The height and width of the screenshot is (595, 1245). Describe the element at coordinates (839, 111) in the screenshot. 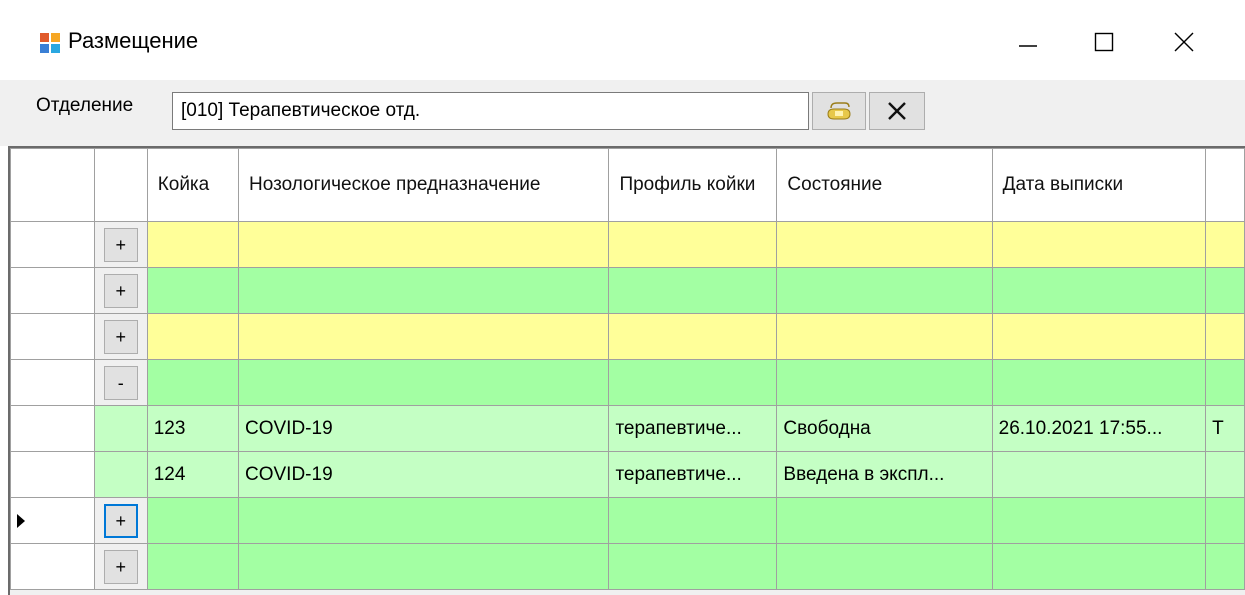

I see `select-department-button` at that location.